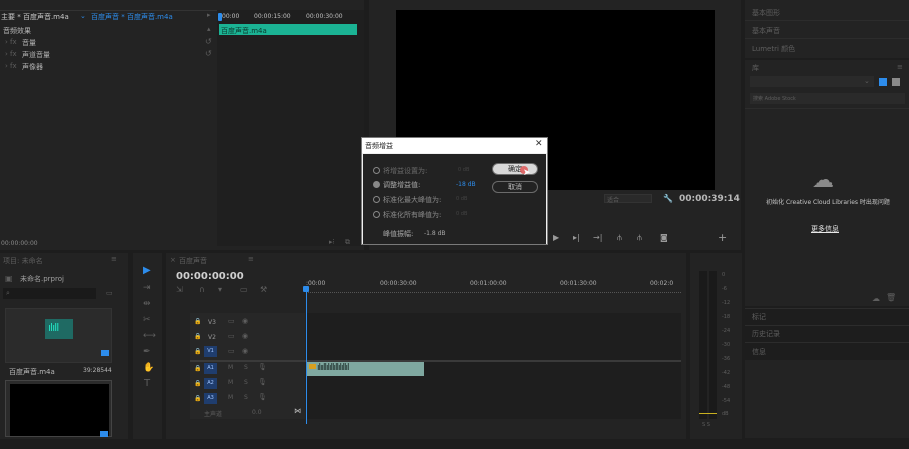 The width and height of the screenshot is (909, 449). I want to click on clip-tab: 百度声音 * 百度声音.m4a, so click(132, 17).